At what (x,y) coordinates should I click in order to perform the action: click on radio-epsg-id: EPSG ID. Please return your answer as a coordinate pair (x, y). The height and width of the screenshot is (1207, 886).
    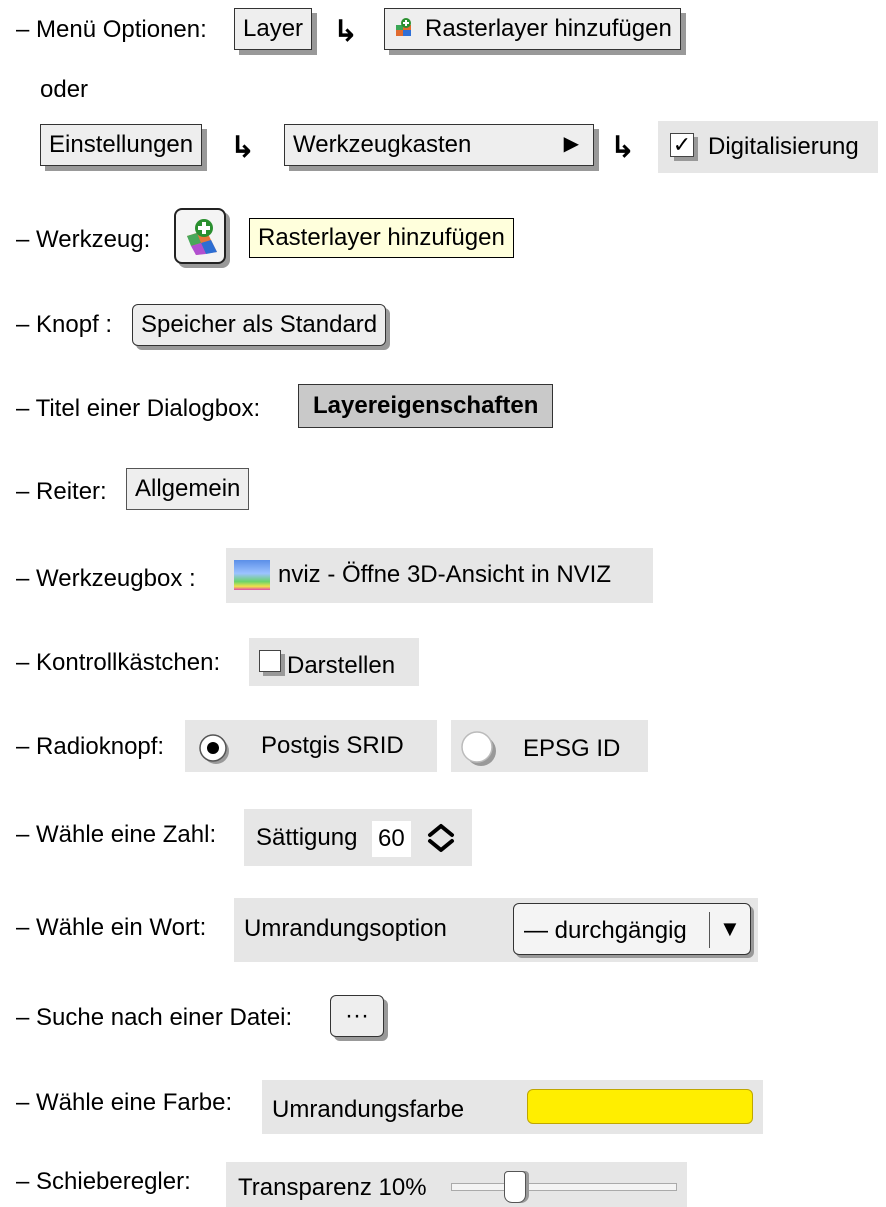
    Looking at the image, I should click on (549, 746).